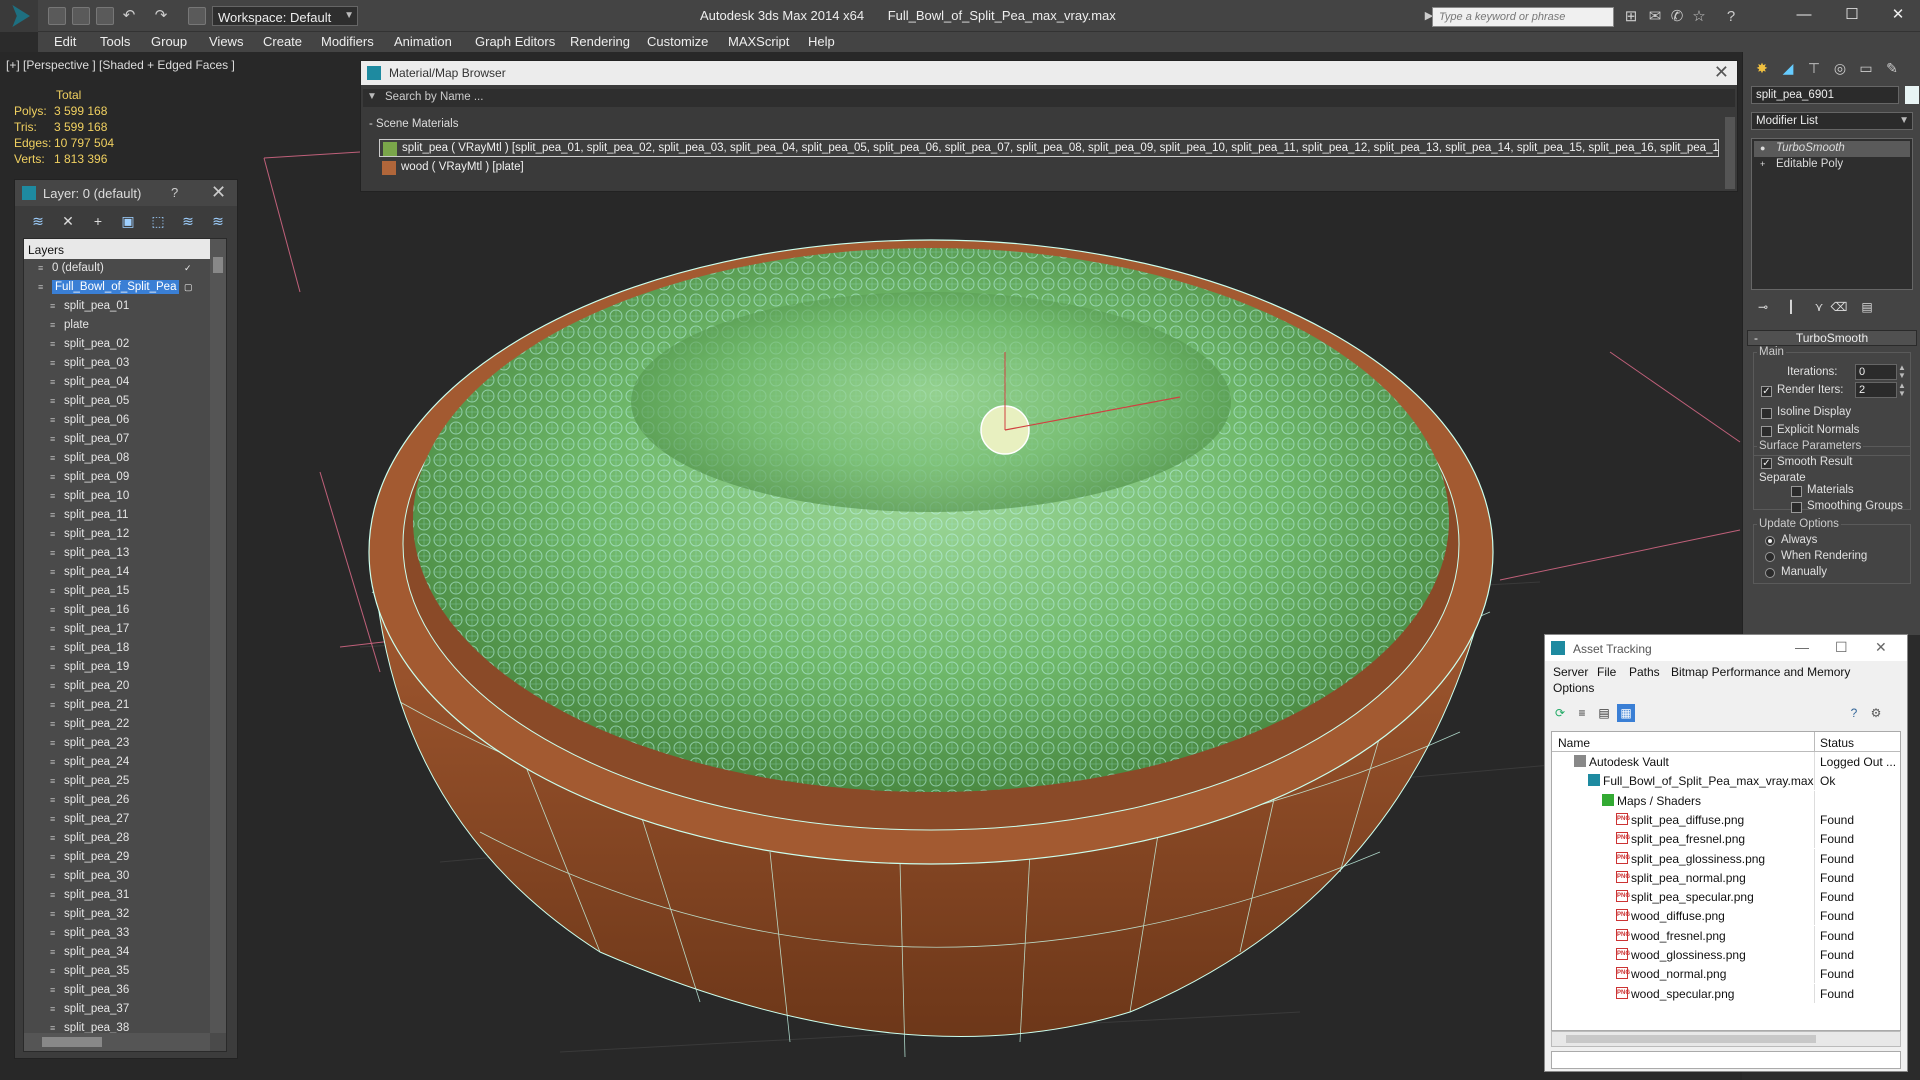  Describe the element at coordinates (68, 221) in the screenshot. I see `delete-layer-icon: ✕` at that location.